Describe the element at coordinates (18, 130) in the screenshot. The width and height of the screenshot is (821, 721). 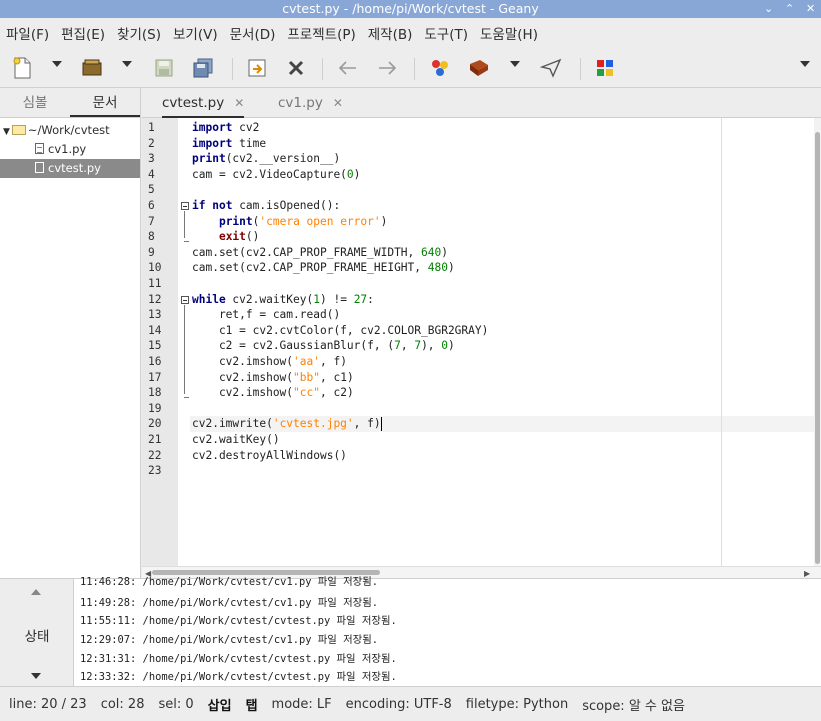
I see `folder-icon` at that location.